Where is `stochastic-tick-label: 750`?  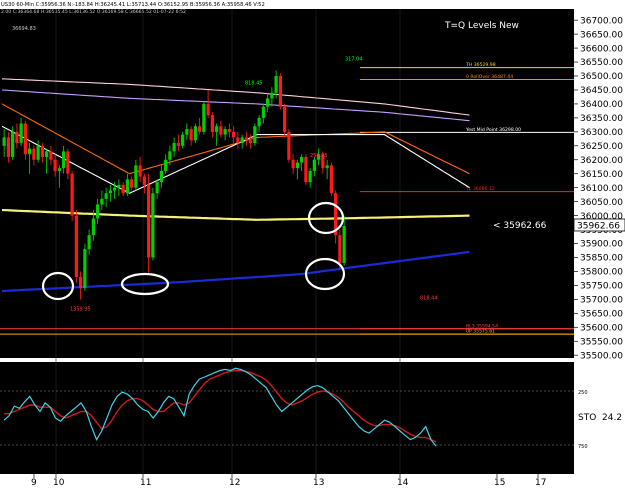
stochastic-tick-label: 750 is located at coordinates (583, 447).